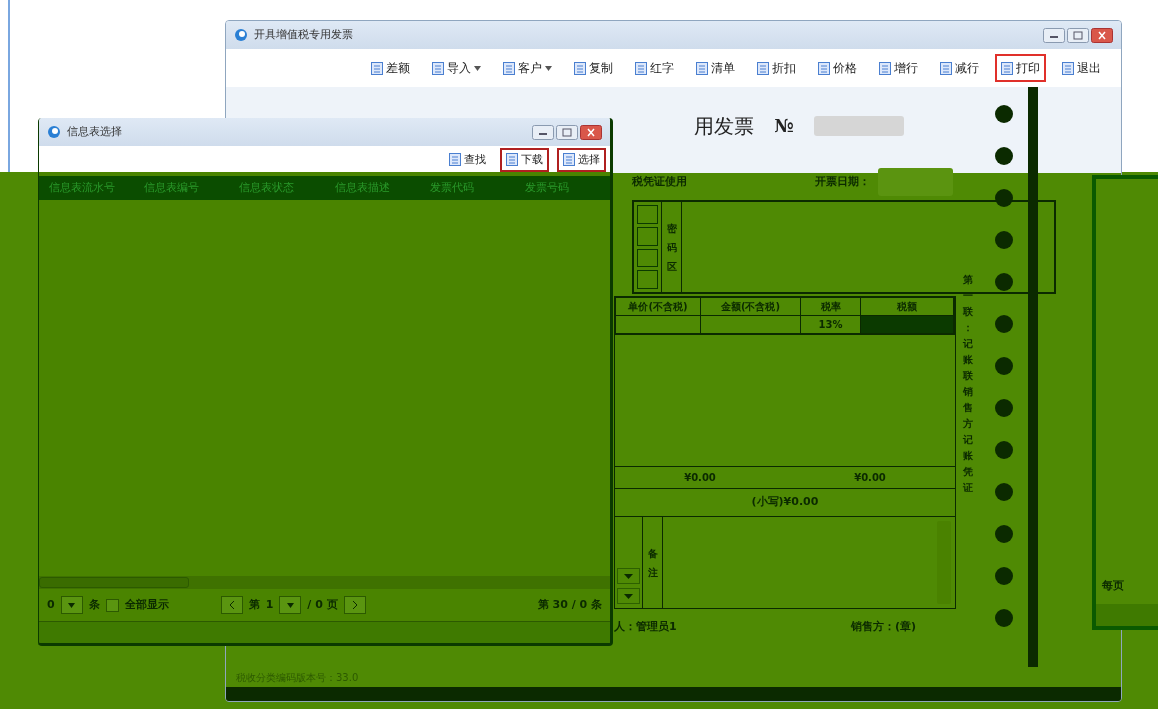 The image size is (1158, 709). I want to click on column-header: 发票代码, so click(451, 187).